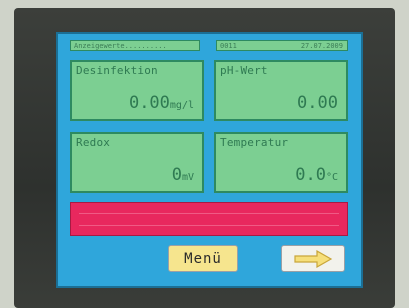 The height and width of the screenshot is (308, 409). I want to click on panel-value: 0.00, so click(317, 103).